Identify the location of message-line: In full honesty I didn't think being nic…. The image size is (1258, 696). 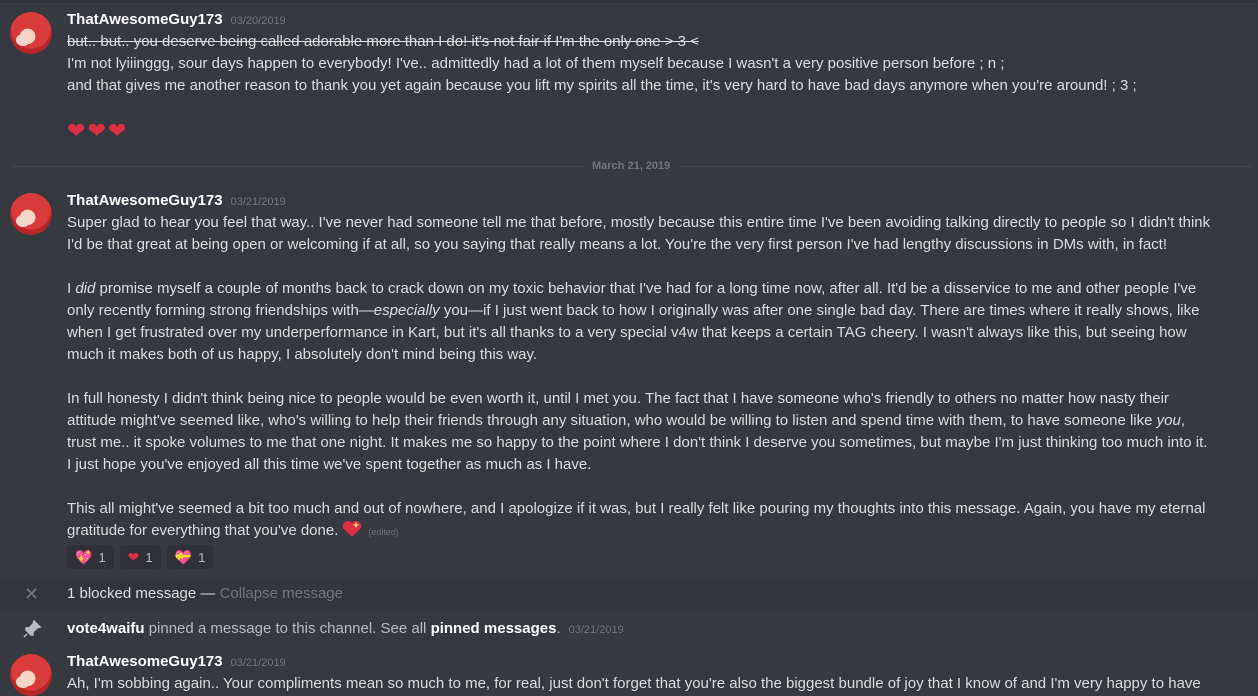
(618, 398).